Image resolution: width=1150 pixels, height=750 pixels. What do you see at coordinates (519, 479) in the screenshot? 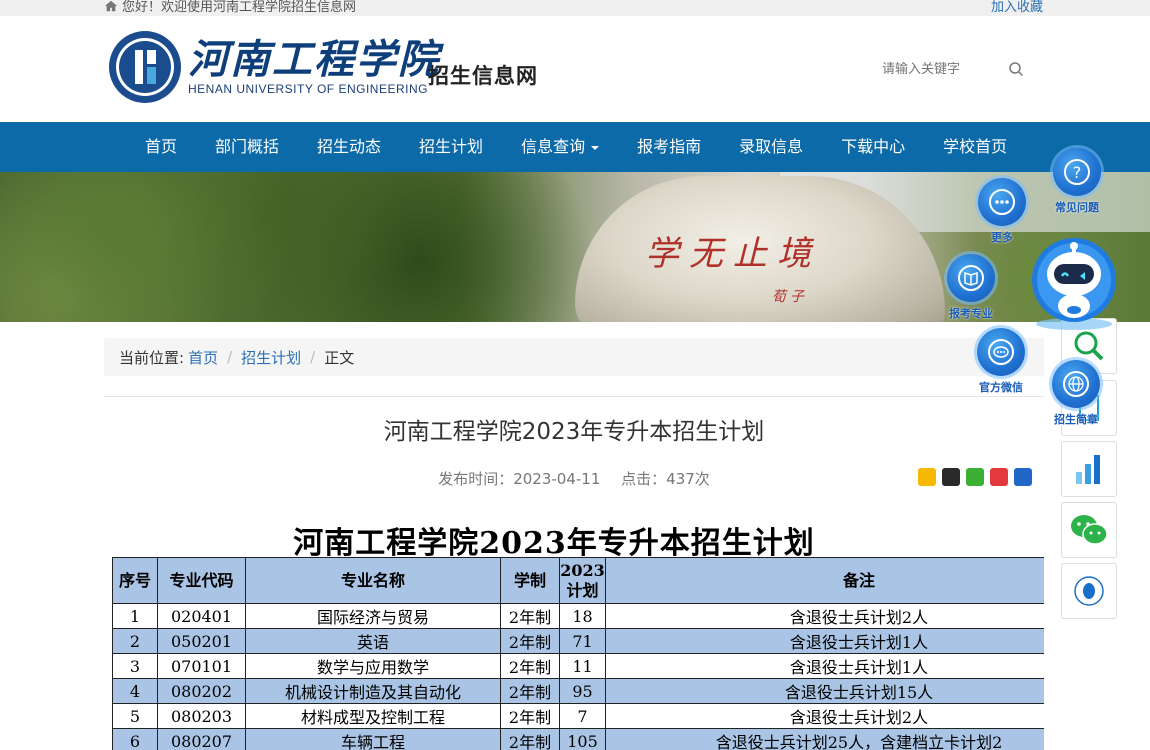
I see `publish-time: 发布时间：2023-04-11` at bounding box center [519, 479].